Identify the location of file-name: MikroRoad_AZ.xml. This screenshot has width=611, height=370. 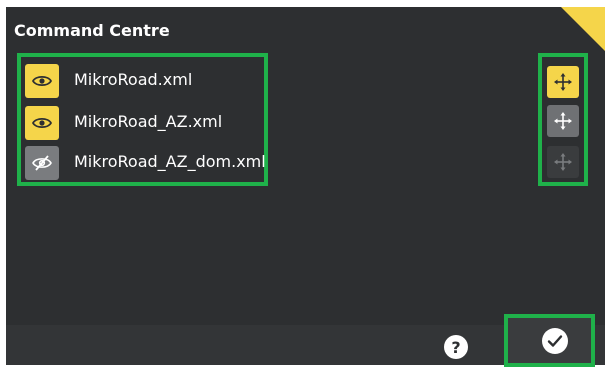
(148, 121).